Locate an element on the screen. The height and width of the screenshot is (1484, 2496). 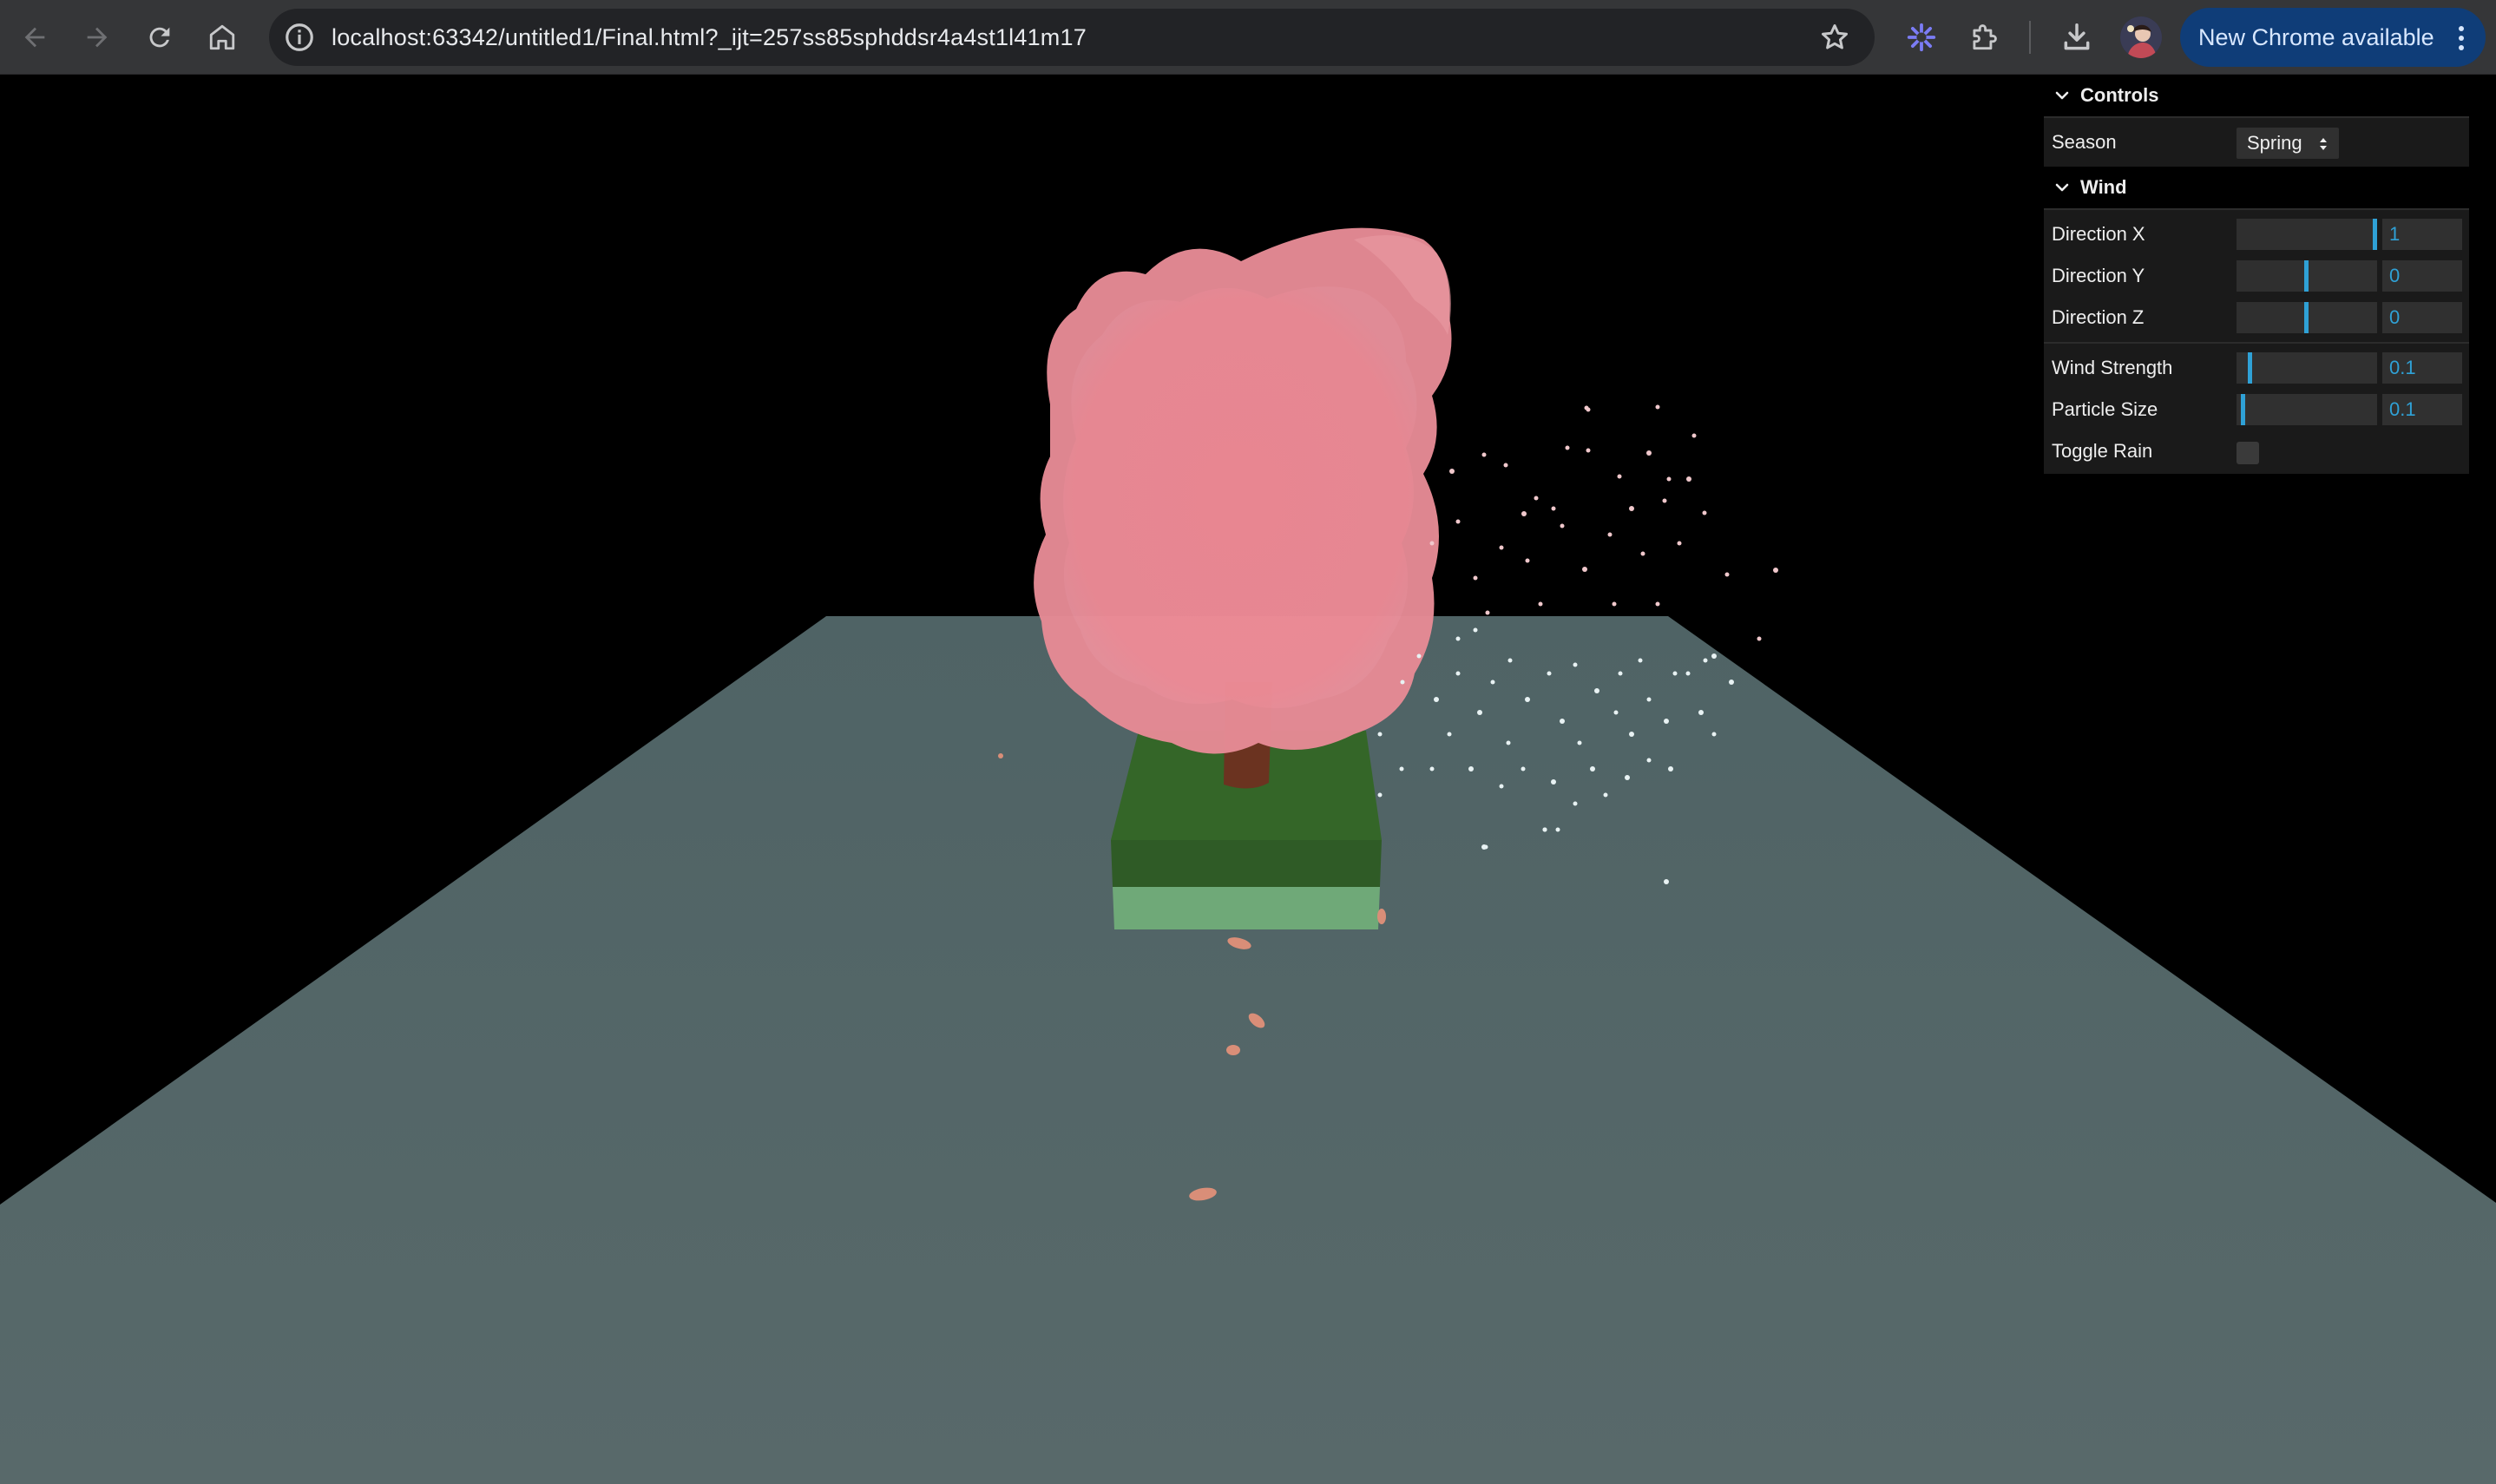
direction-x-row: Direction X 1 is located at coordinates (2256, 234).